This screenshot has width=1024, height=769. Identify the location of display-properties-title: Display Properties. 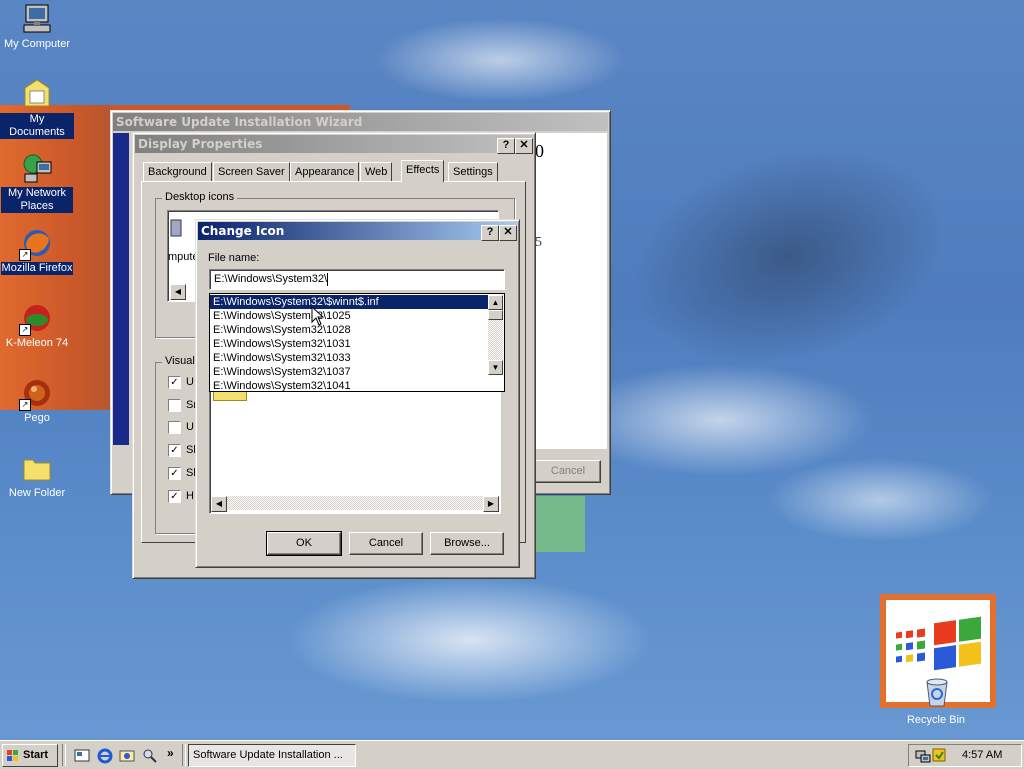
(200, 144).